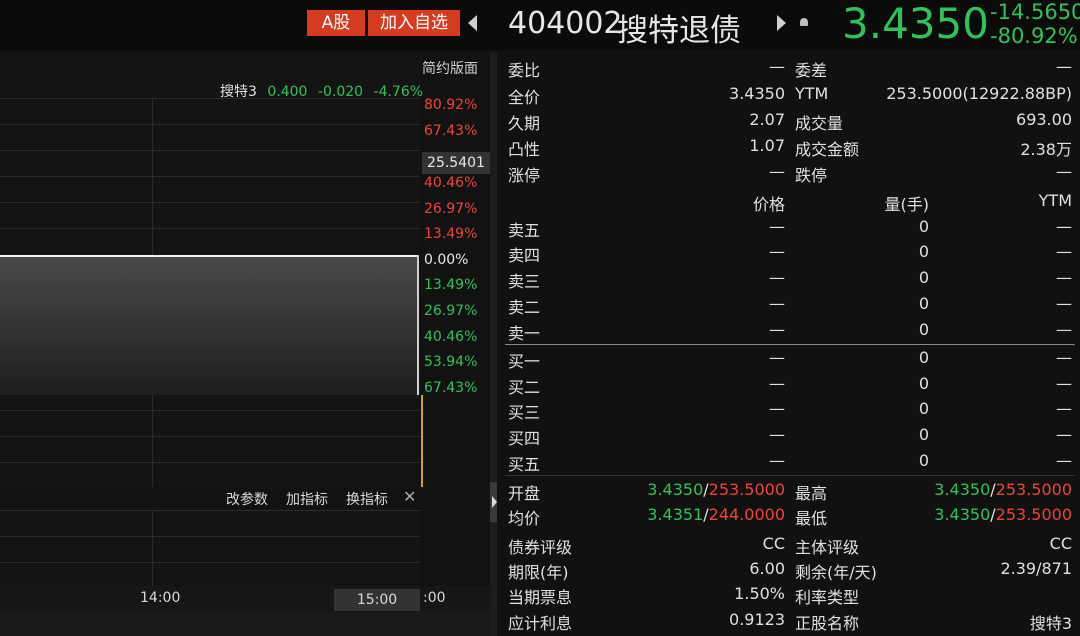 This screenshot has width=1080, height=636. I want to click on full-price-label: 全价, so click(524, 97).